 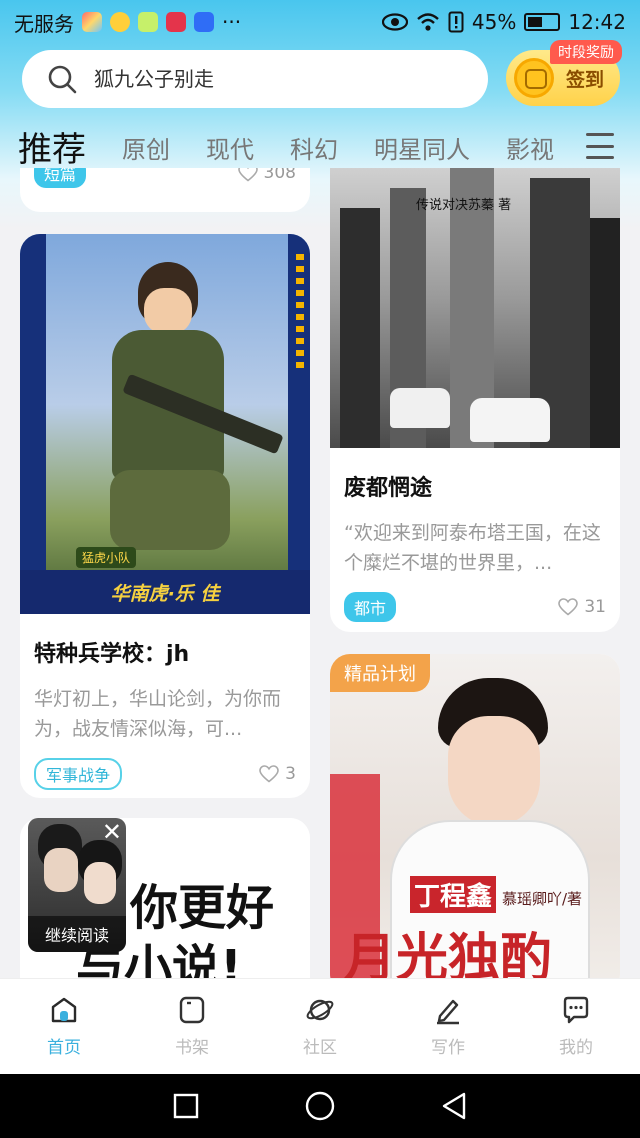 What do you see at coordinates (542, 899) in the screenshot?
I see `cover-author: 慕瑶卿吖/著` at bounding box center [542, 899].